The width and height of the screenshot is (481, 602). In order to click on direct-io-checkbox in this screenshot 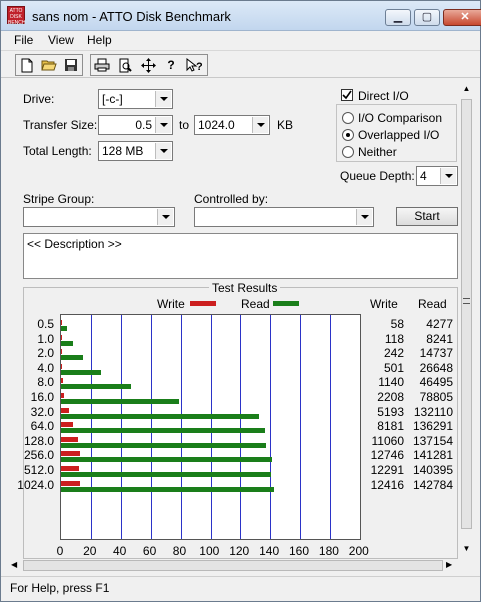, I will do `click(347, 95)`.